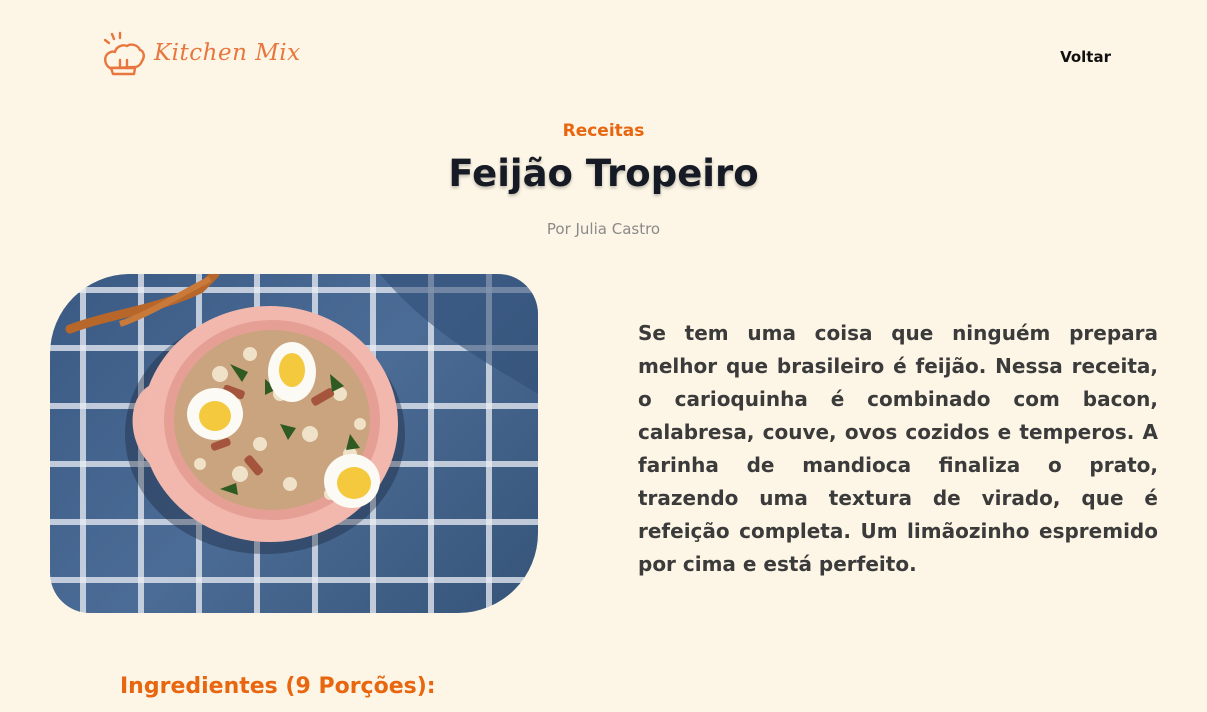 The height and width of the screenshot is (712, 1207). Describe the element at coordinates (603, 173) in the screenshot. I see `recipe-title: Feijão Tropeiro` at that location.